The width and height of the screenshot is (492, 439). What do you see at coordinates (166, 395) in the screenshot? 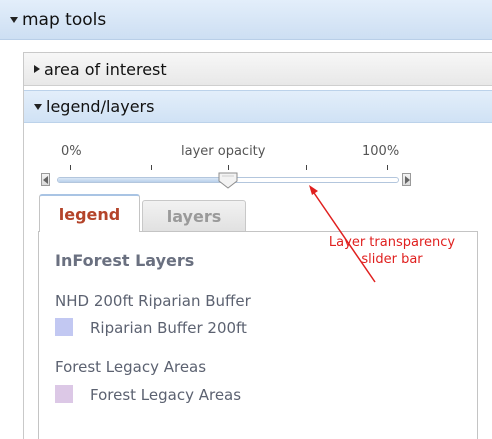
I see `legend-swatch-label: Forest Legacy Areas` at bounding box center [166, 395].